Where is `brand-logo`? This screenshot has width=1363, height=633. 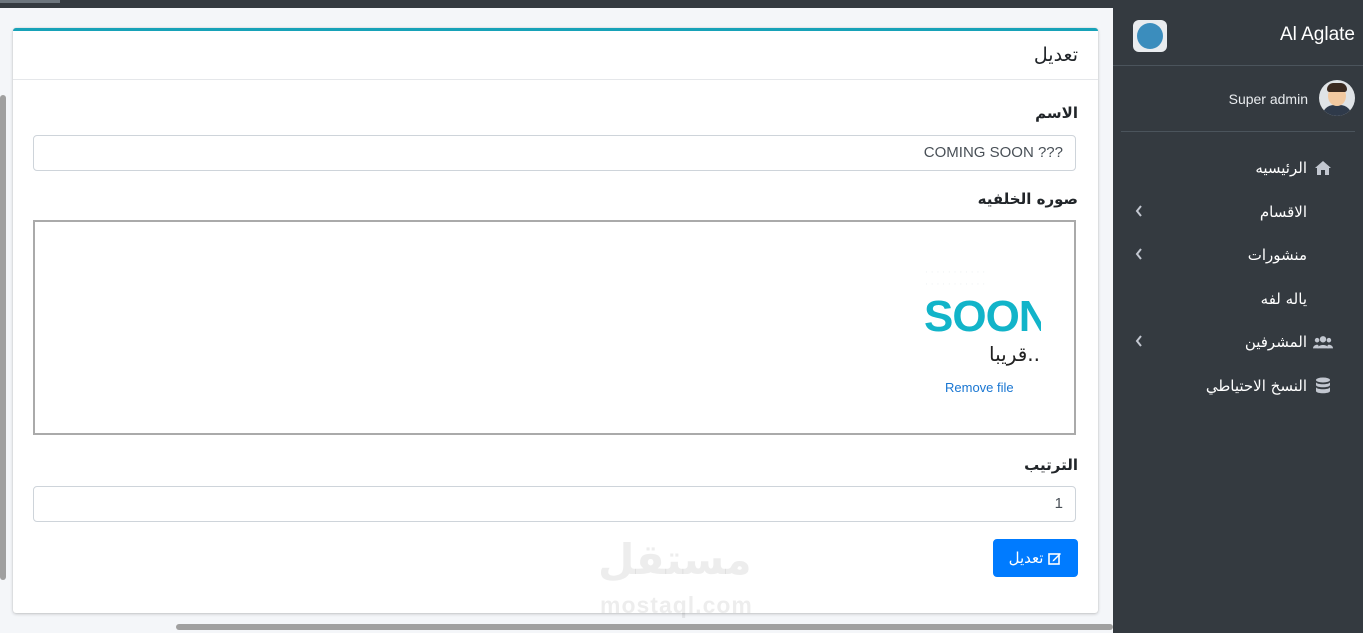
brand-logo is located at coordinates (1150, 36).